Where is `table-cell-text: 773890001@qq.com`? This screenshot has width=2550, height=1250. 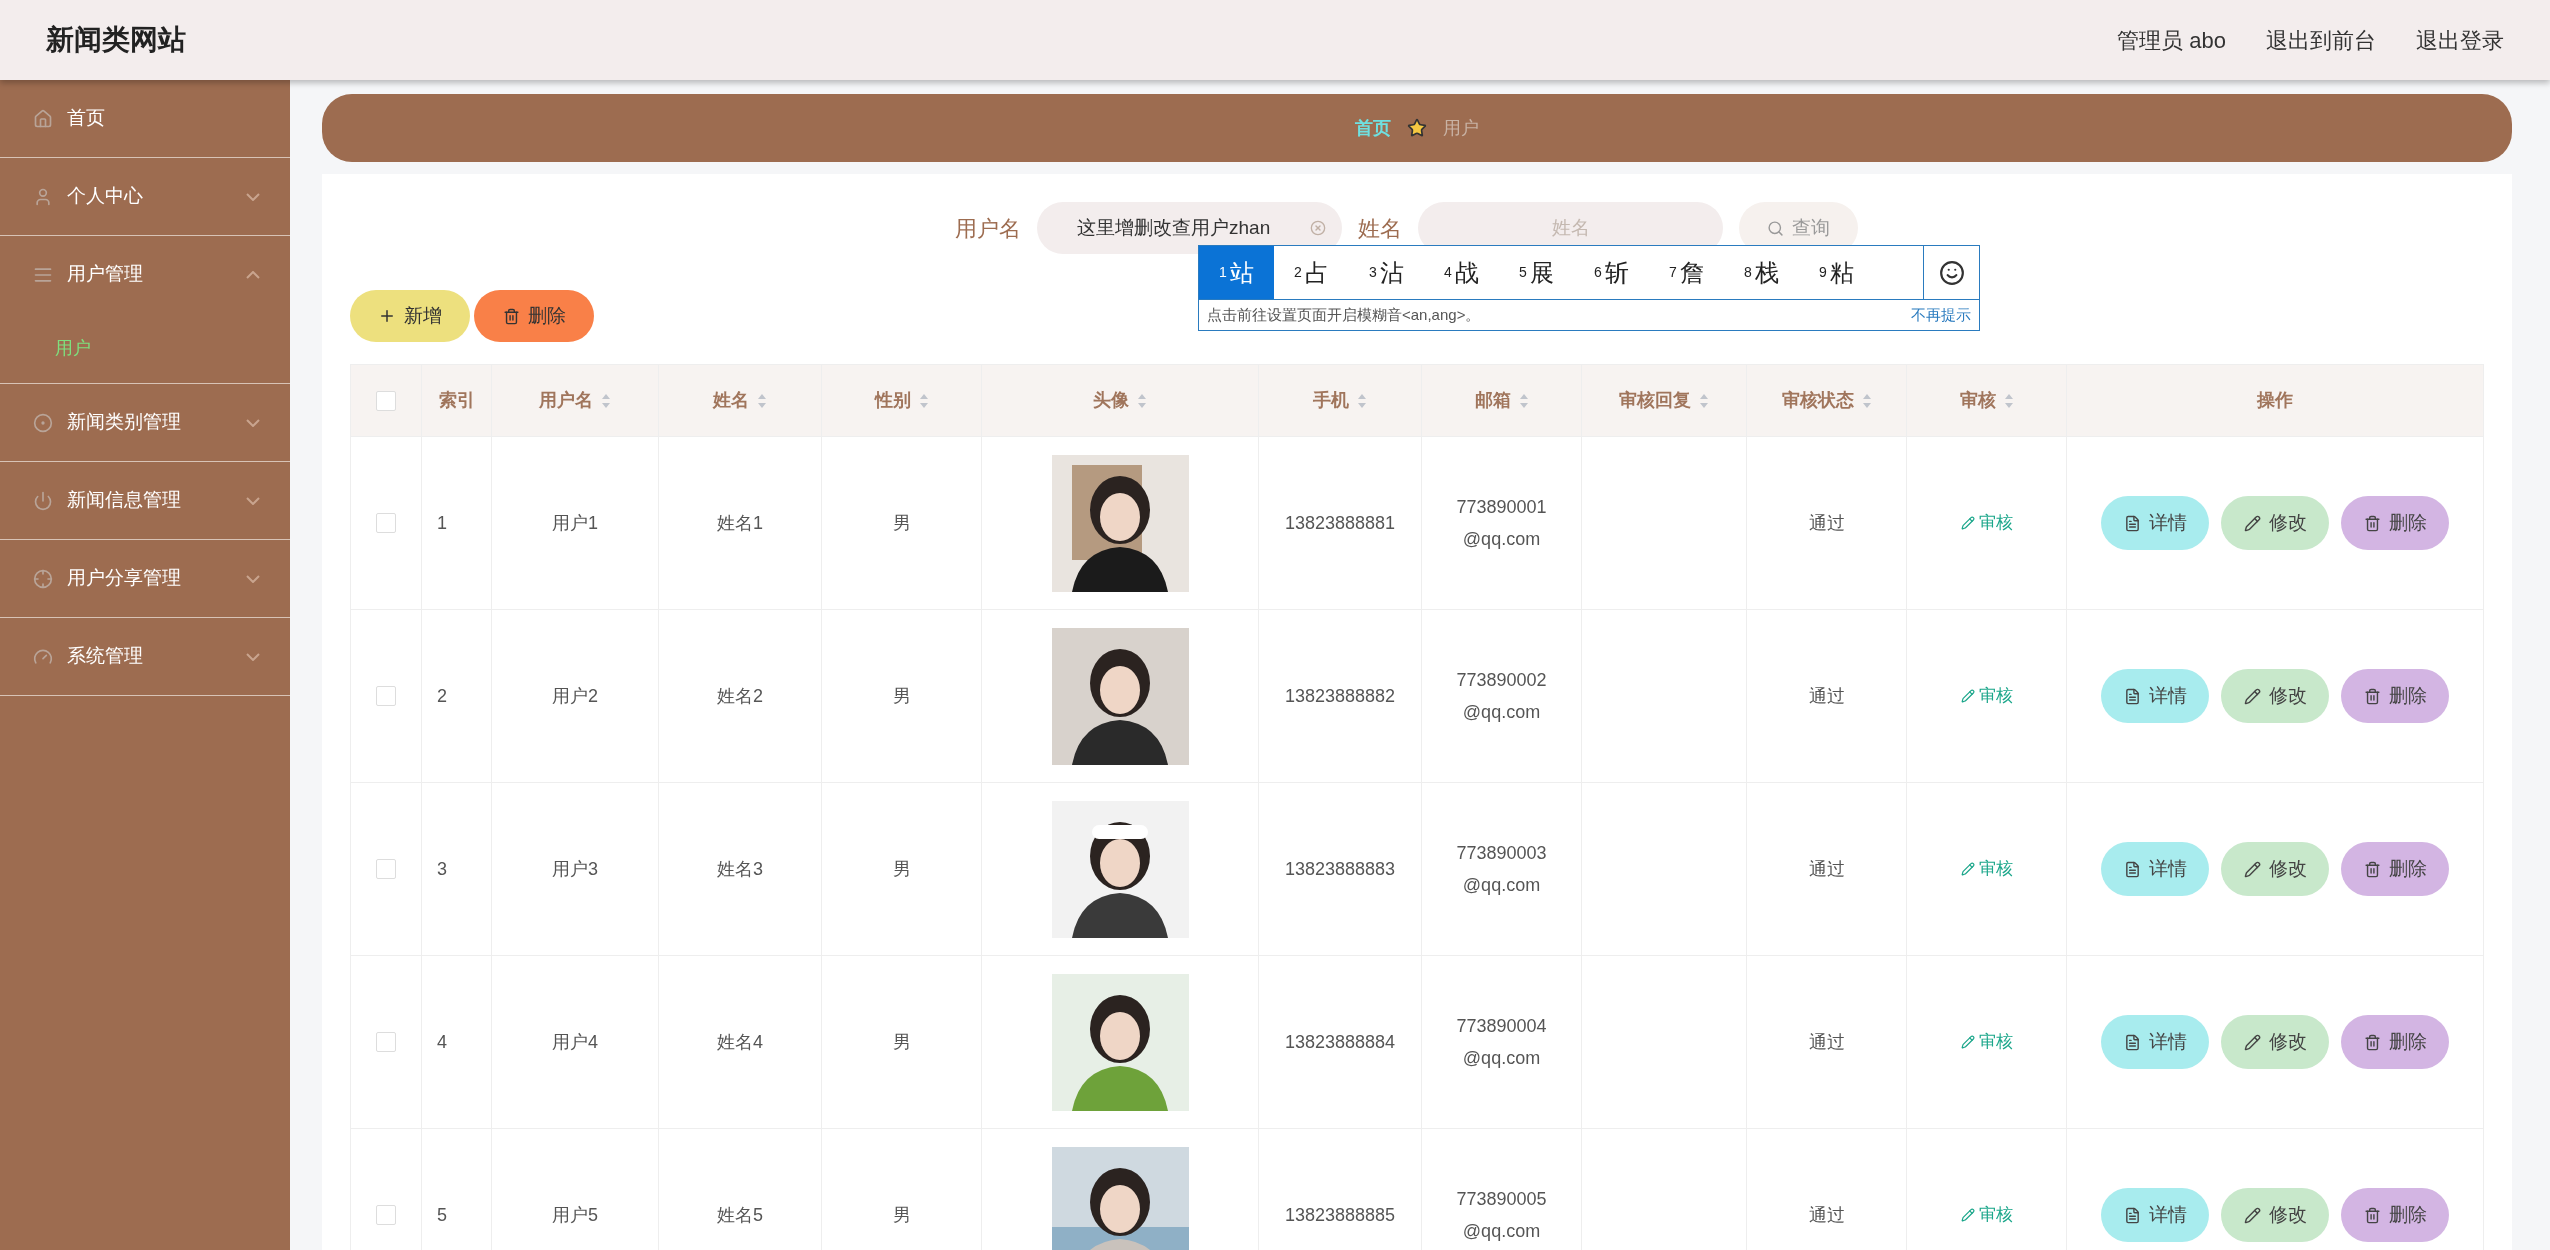
table-cell-text: 773890001@qq.com is located at coordinates (1501, 523).